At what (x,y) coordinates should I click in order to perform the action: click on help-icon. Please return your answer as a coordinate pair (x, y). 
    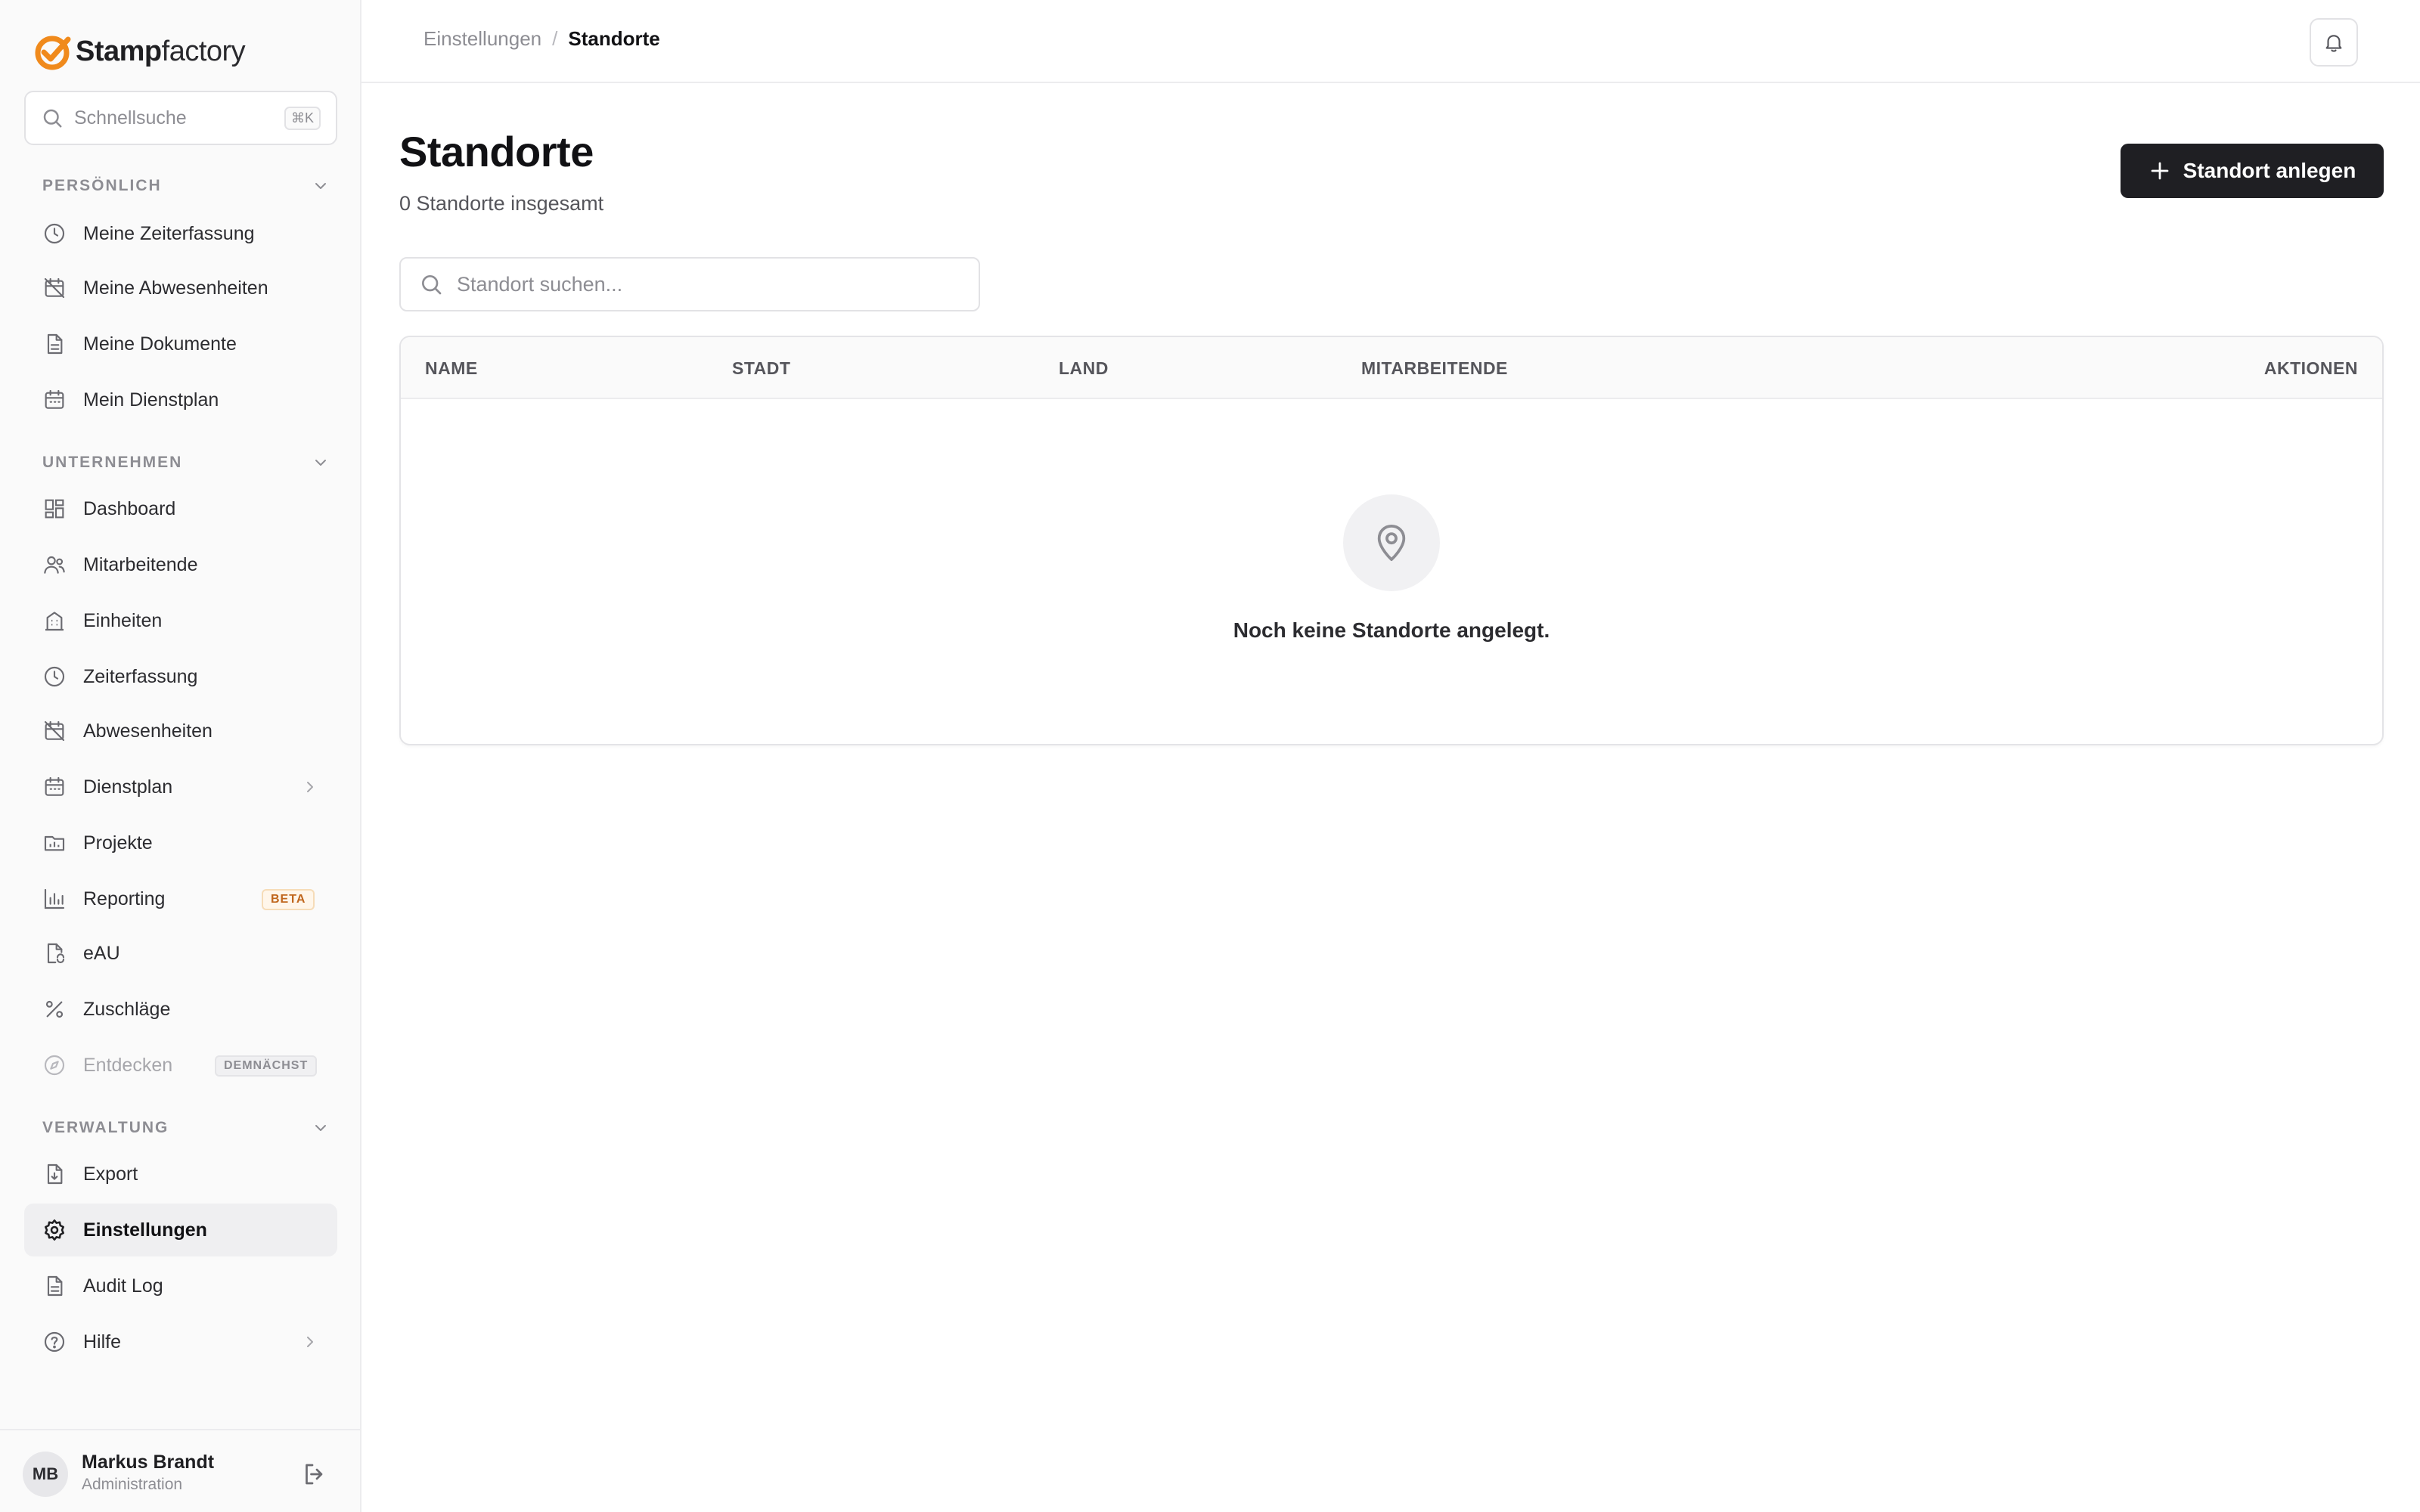
    Looking at the image, I should click on (54, 1342).